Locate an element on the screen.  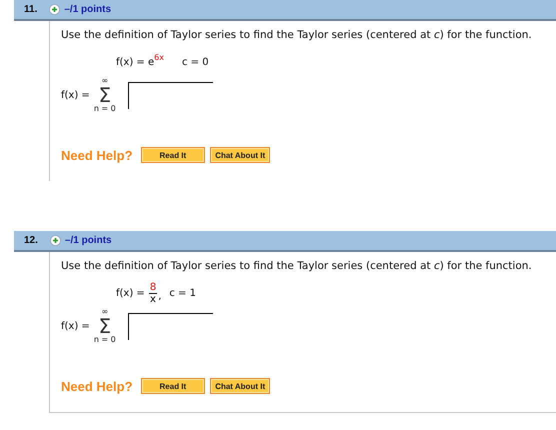
center-value: c = 1 is located at coordinates (182, 293).